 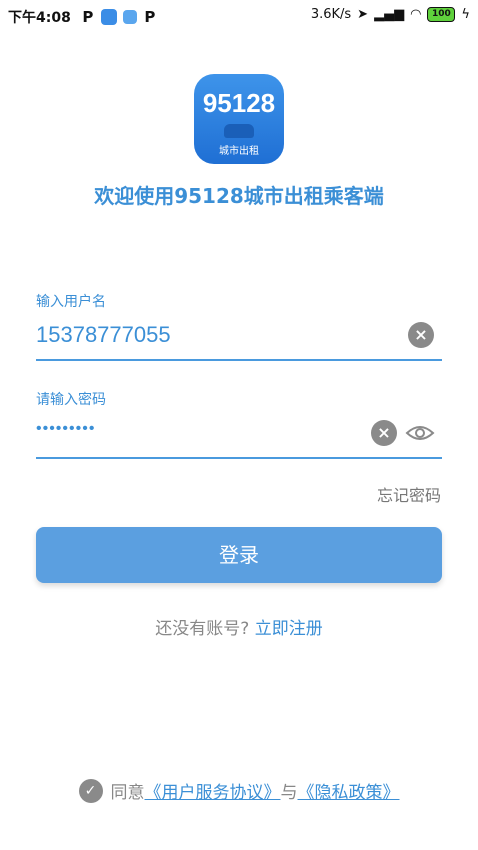 What do you see at coordinates (349, 790) in the screenshot?
I see `privacy-policy-link: 《隐私政策》` at bounding box center [349, 790].